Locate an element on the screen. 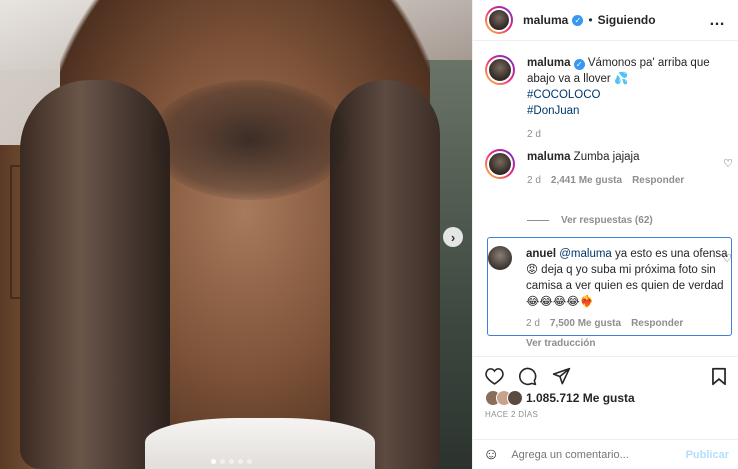  likes-count: 1.085.712 Me gusta is located at coordinates (580, 398).